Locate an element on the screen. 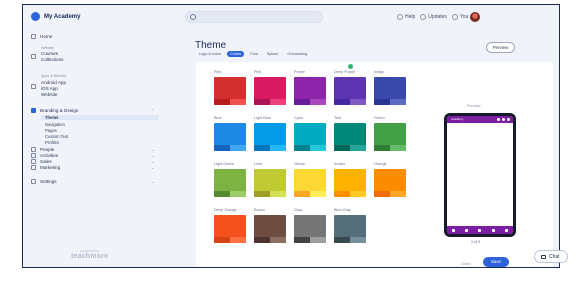 The image size is (587, 293). updates-button: Updates is located at coordinates (433, 17).